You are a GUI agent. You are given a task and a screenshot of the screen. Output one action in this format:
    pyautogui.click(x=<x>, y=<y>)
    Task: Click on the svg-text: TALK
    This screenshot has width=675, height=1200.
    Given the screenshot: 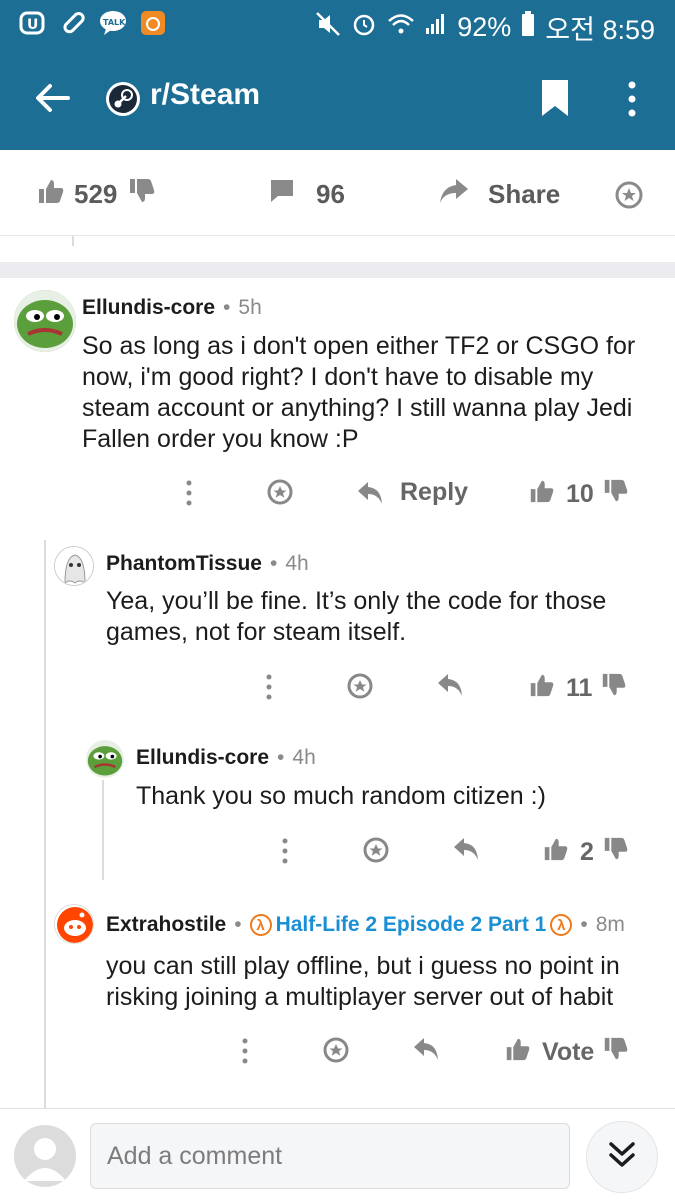 What is the action you would take?
    pyautogui.click(x=114, y=22)
    